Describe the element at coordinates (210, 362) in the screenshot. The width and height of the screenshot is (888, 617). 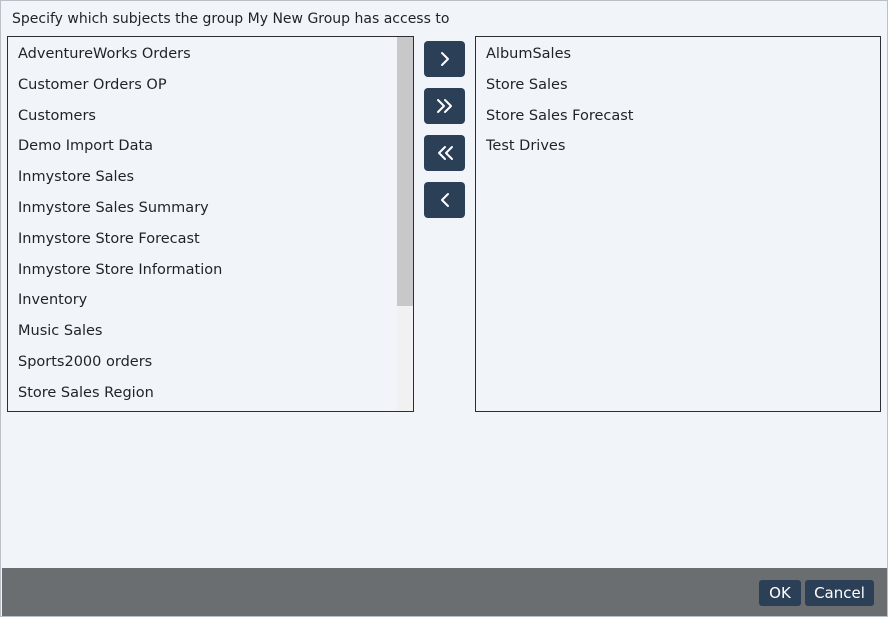
I see `list-item: Sports2000 orders` at that location.